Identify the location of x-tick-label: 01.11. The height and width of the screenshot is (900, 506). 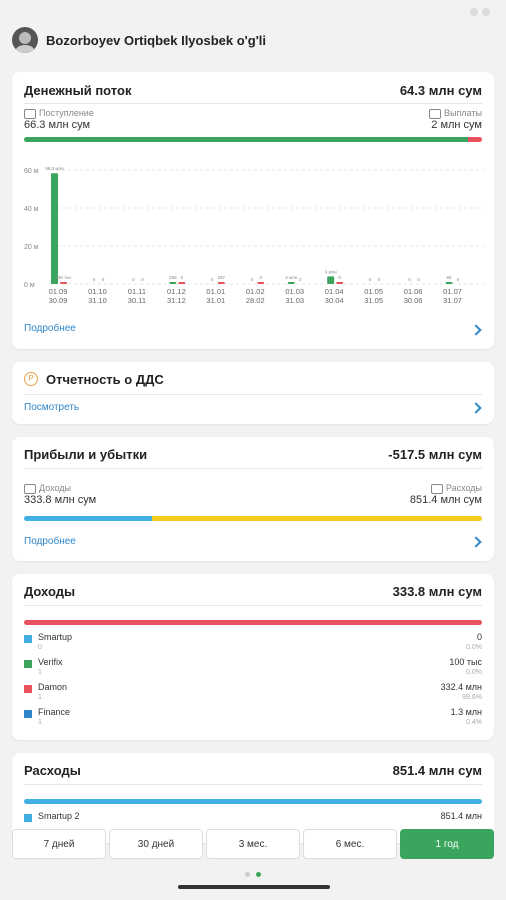
(137, 291).